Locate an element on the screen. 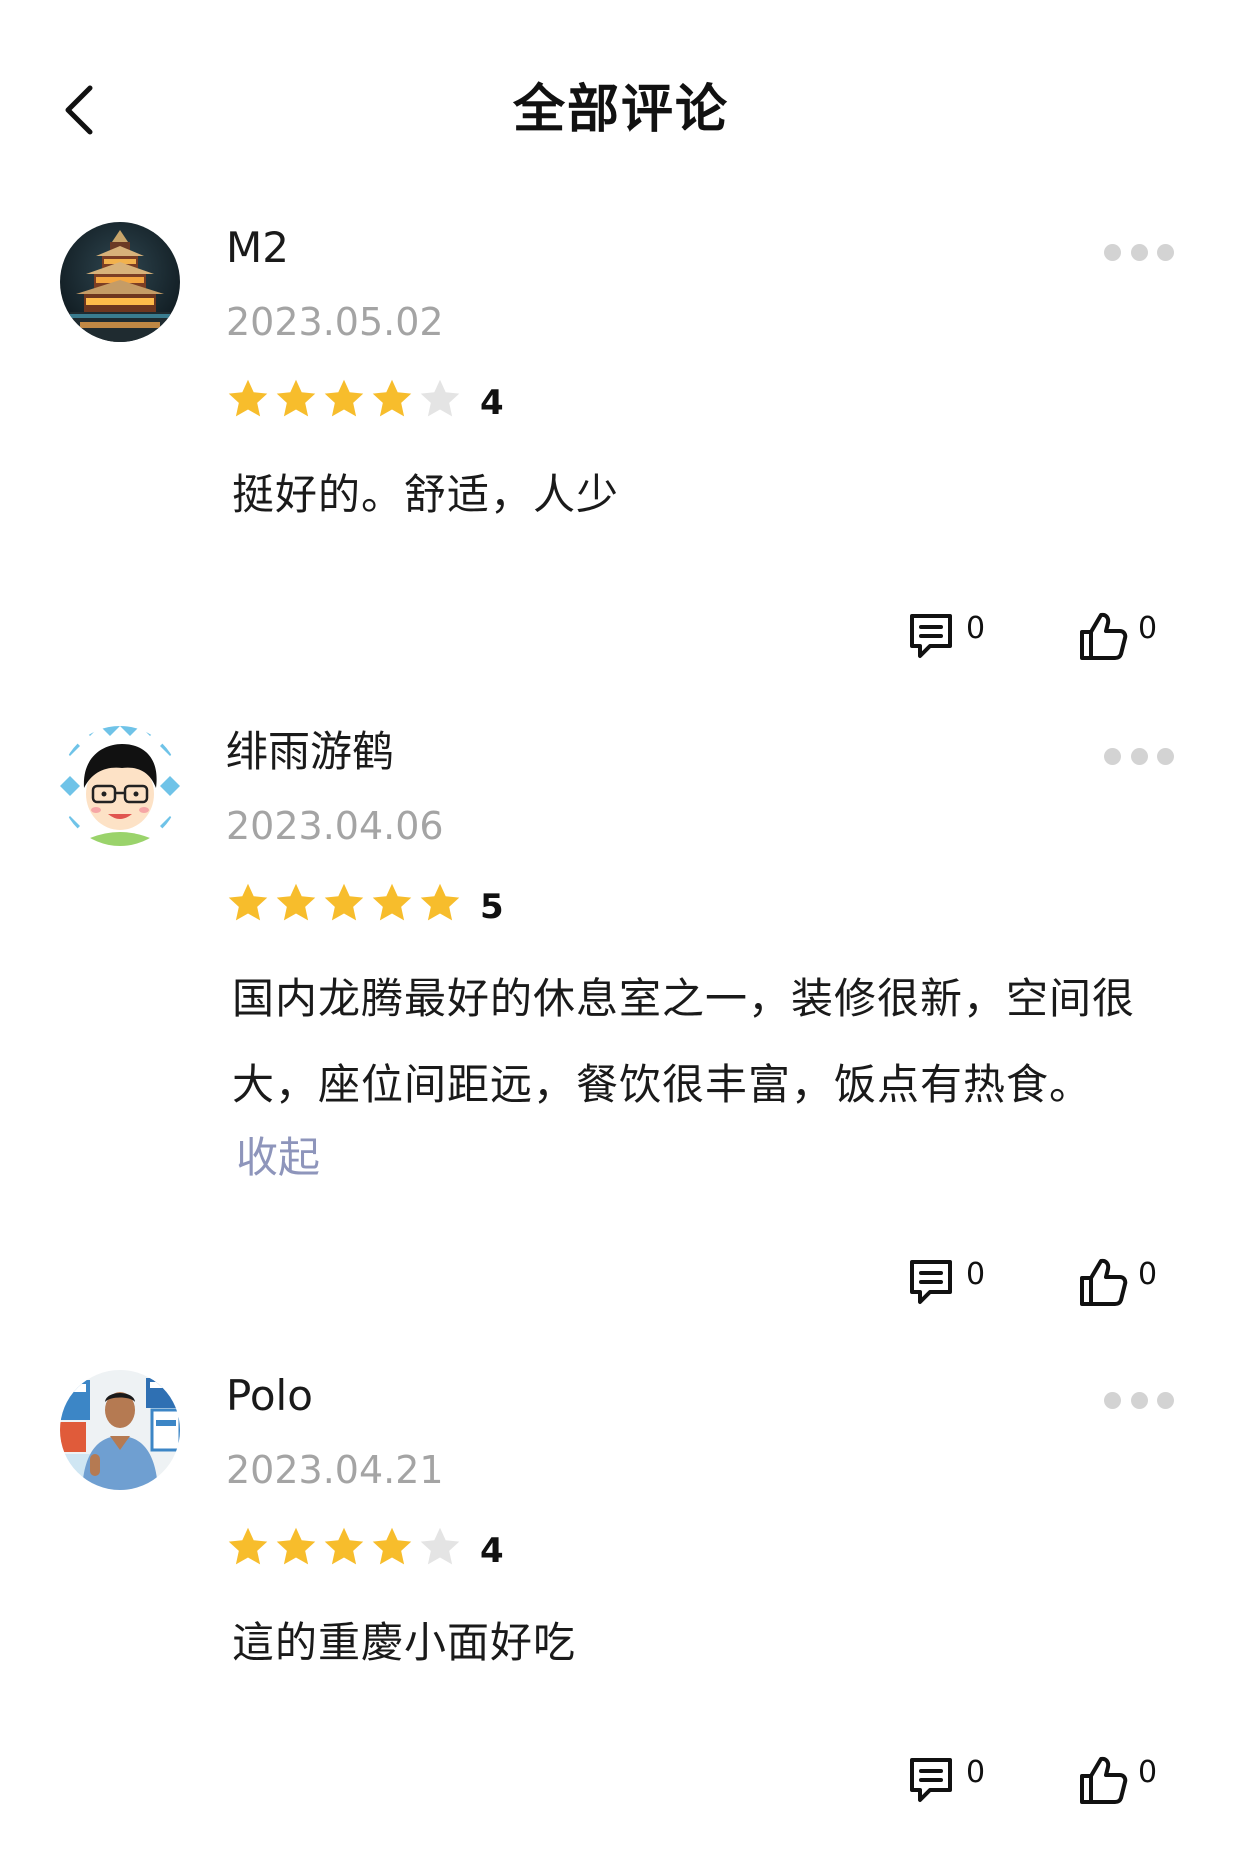 This screenshot has height=1857, width=1242. username: 绯雨游鹤 is located at coordinates (310, 752).